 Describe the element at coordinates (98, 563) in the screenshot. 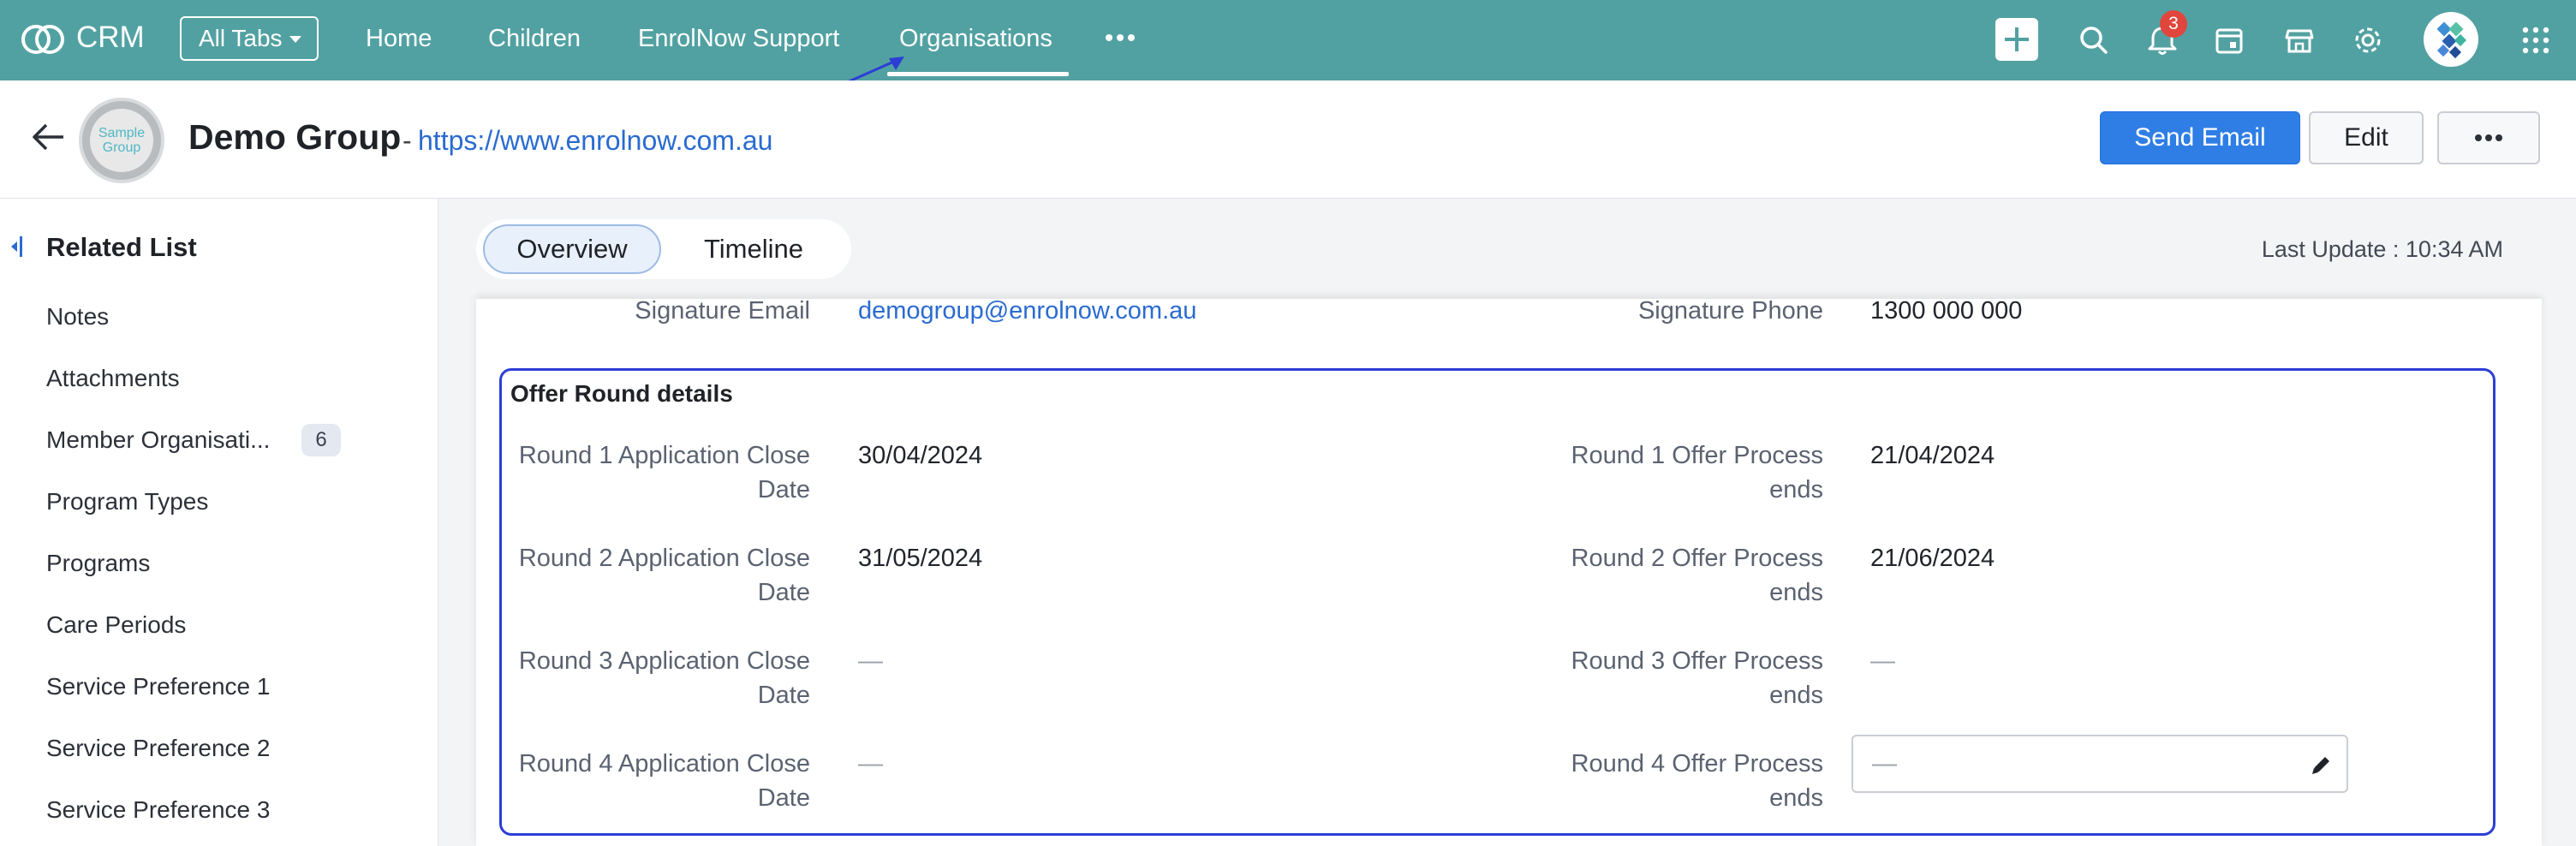

I see `sidebar-item-programs: Programs` at that location.